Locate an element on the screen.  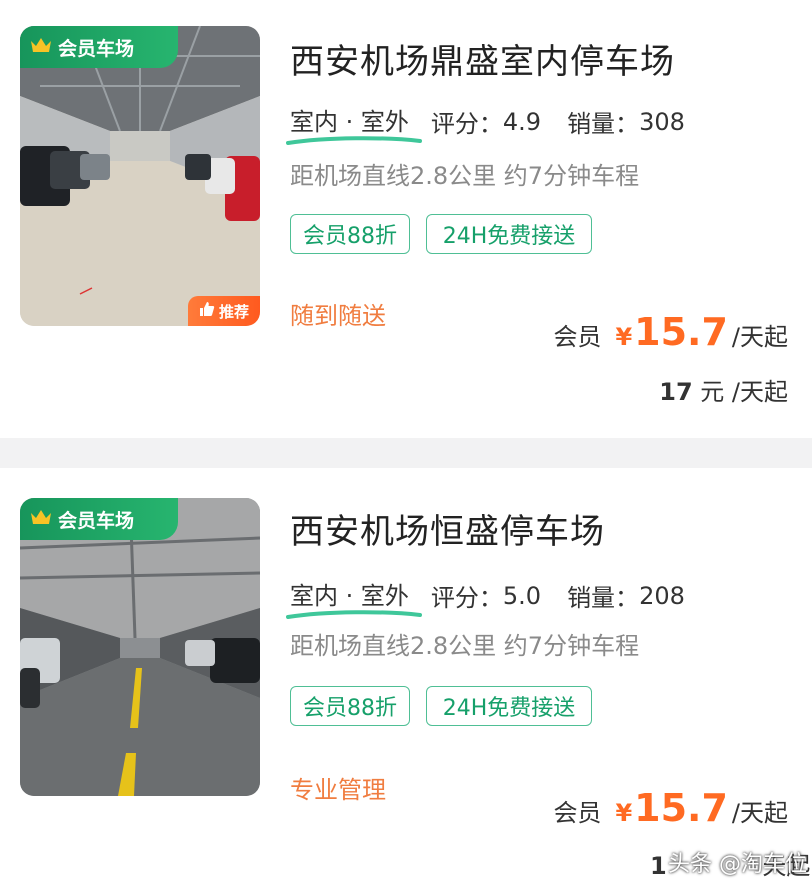
parking-lot-photo: 会员车场 is located at coordinates (140, 647).